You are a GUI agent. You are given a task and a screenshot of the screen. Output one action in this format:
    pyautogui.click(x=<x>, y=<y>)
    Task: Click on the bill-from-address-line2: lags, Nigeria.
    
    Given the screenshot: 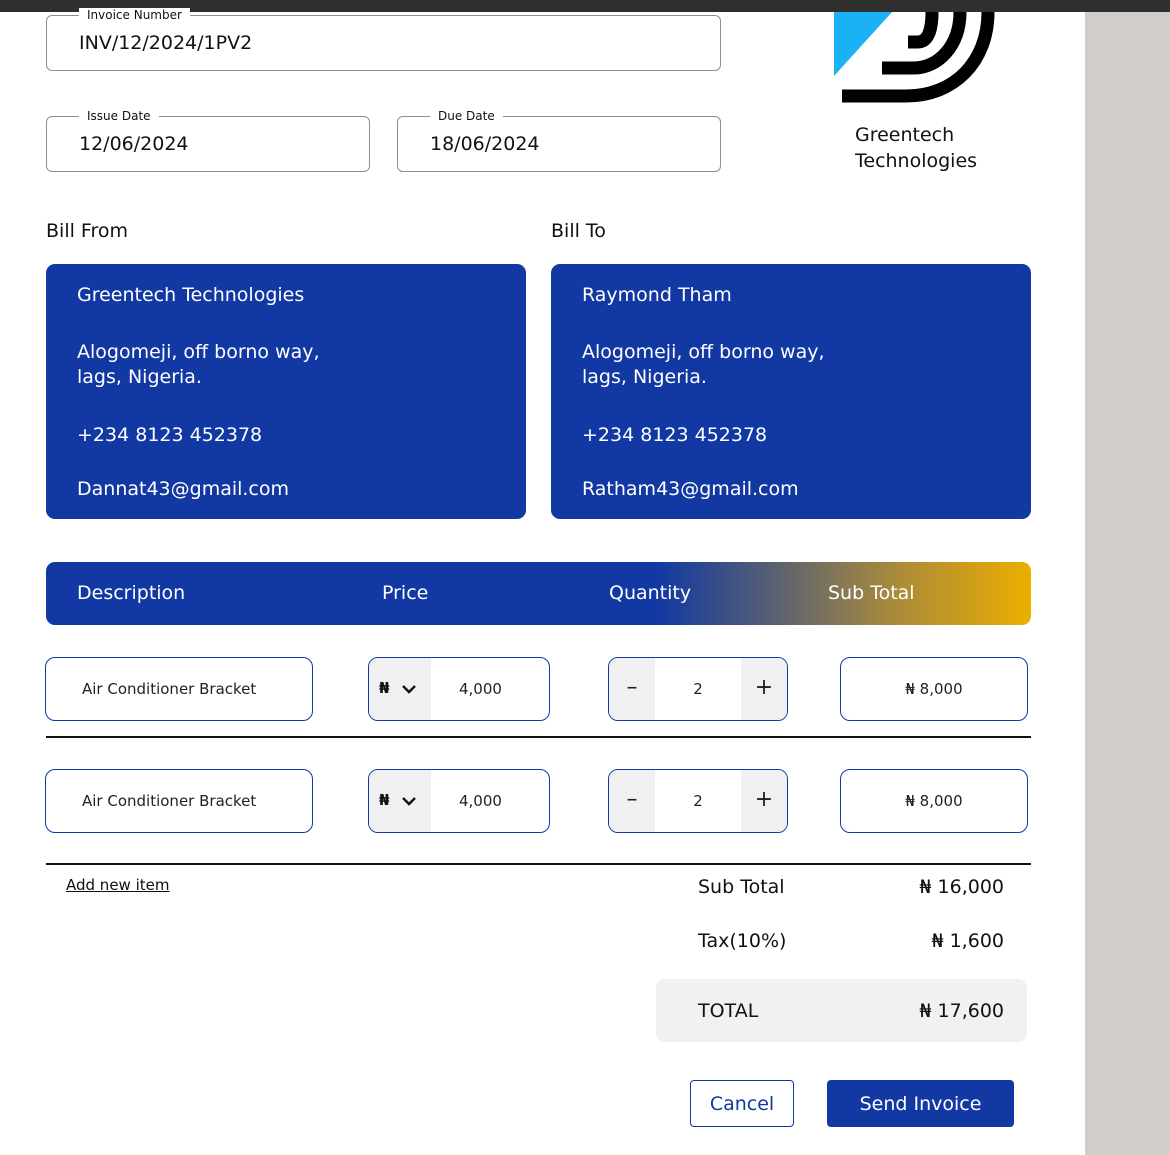 What is the action you would take?
    pyautogui.click(x=139, y=377)
    